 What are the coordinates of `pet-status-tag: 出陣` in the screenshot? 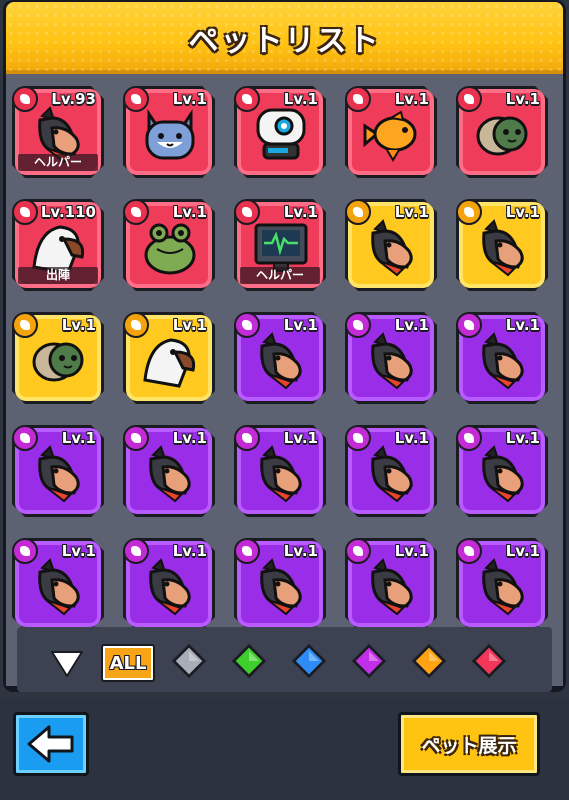 It's located at (58, 275).